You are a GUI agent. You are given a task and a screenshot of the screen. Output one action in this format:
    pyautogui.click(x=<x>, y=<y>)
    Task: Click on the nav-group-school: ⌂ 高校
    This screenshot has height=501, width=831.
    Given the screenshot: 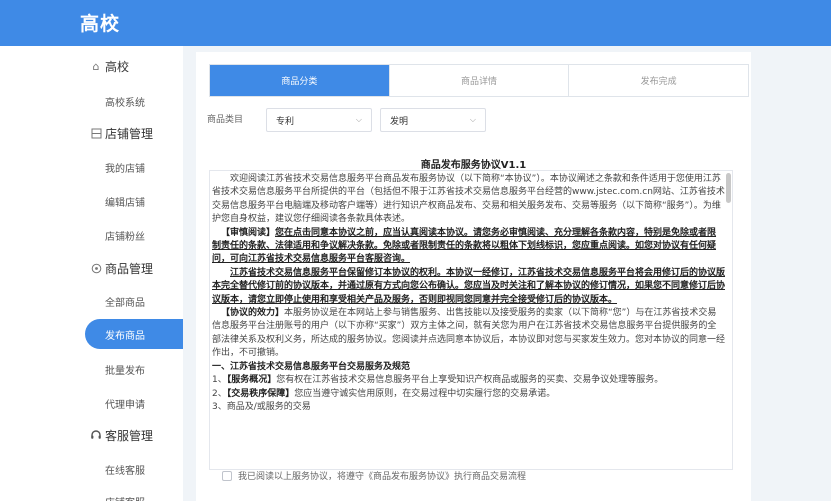 What is the action you would take?
    pyautogui.click(x=91, y=66)
    